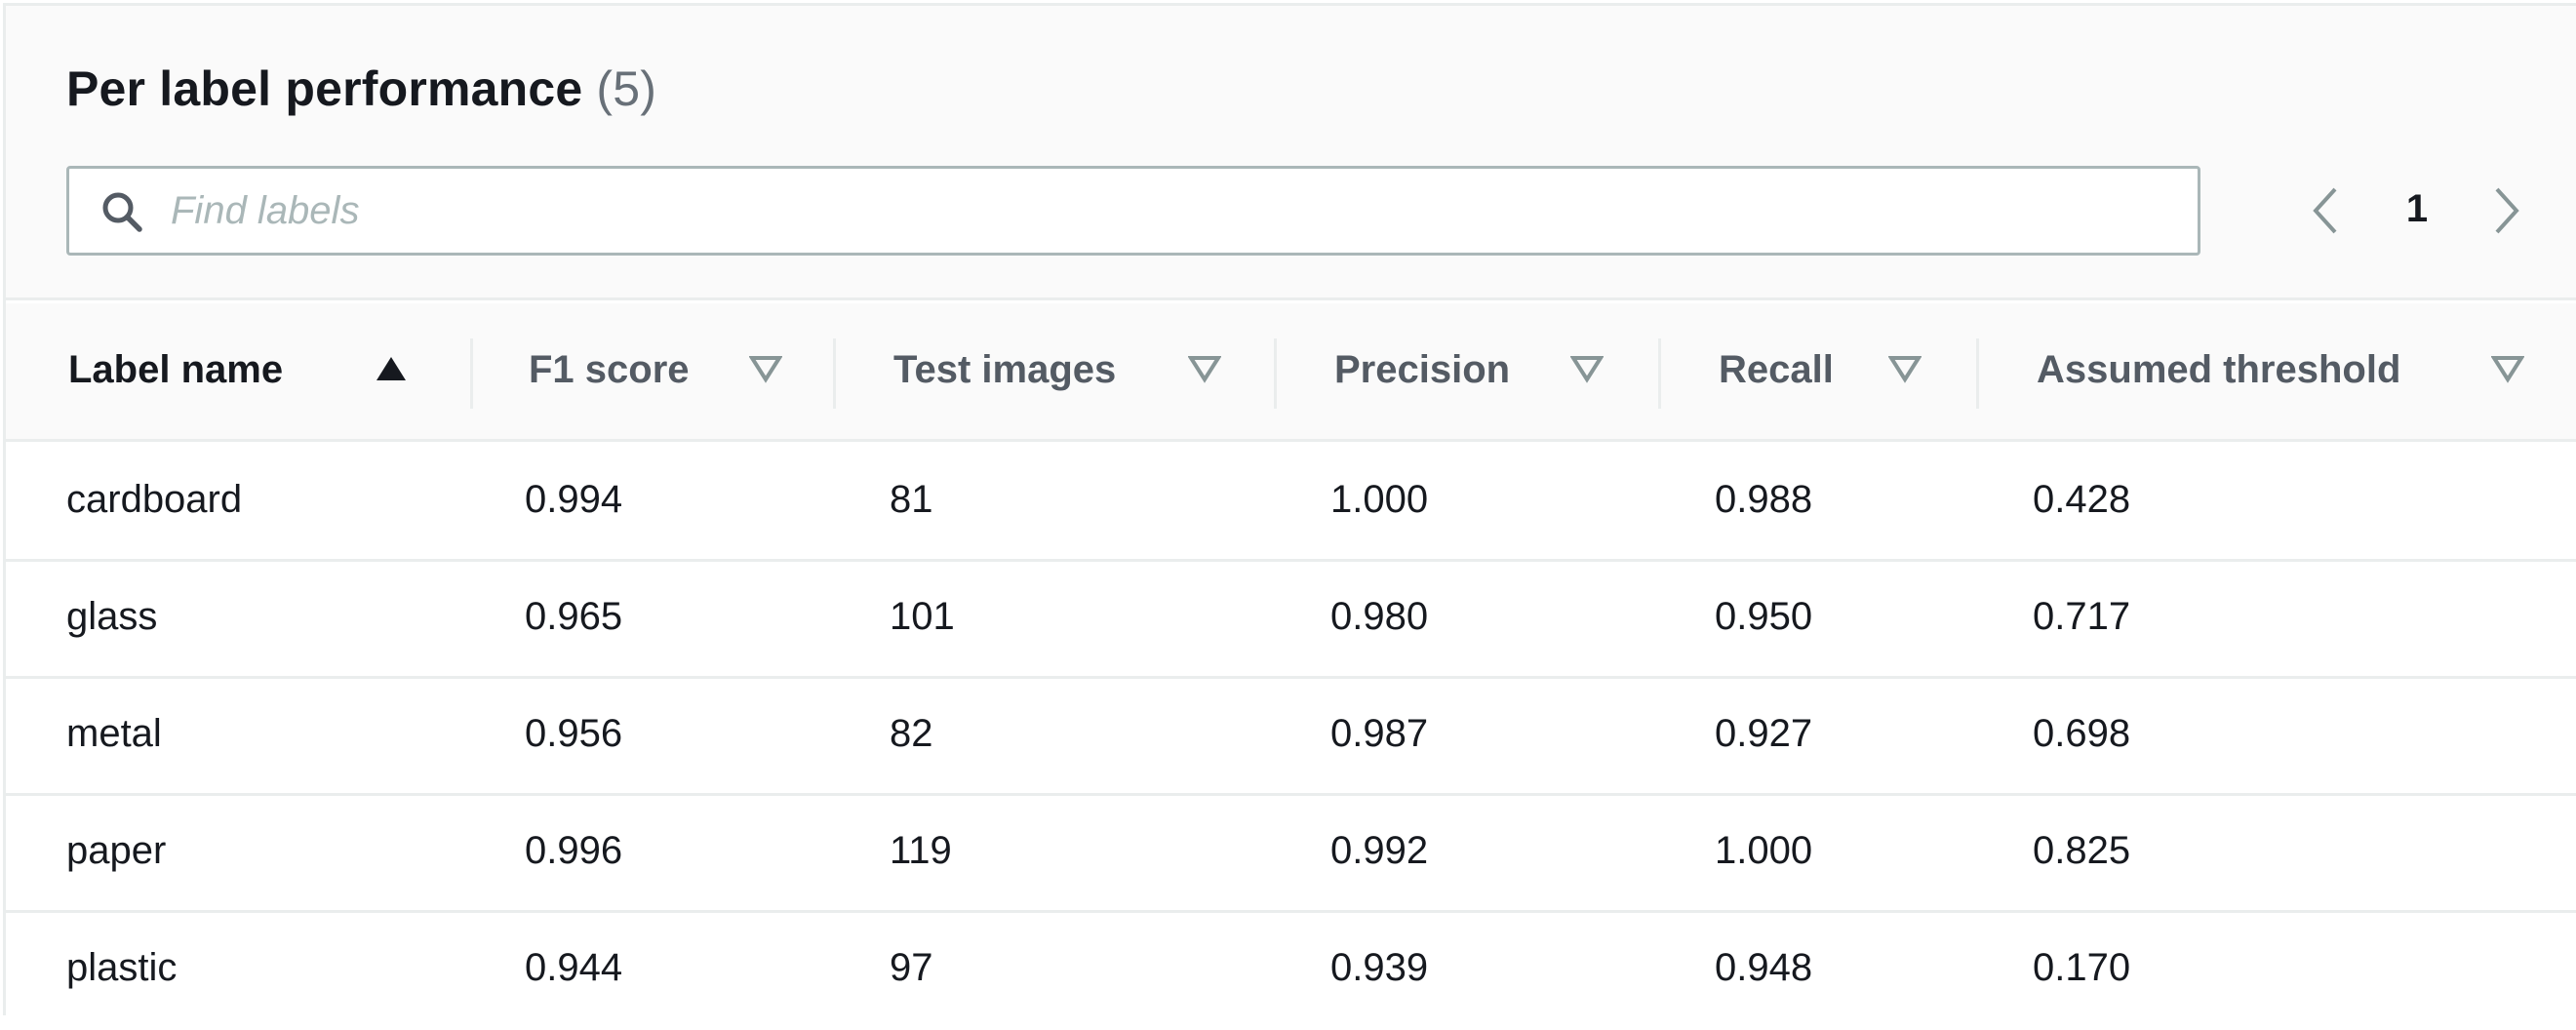 This screenshot has height=1030, width=2576. What do you see at coordinates (1291, 854) in the screenshot?
I see `table-row: paper 0.996 119 0.992 1.000 0.825` at bounding box center [1291, 854].